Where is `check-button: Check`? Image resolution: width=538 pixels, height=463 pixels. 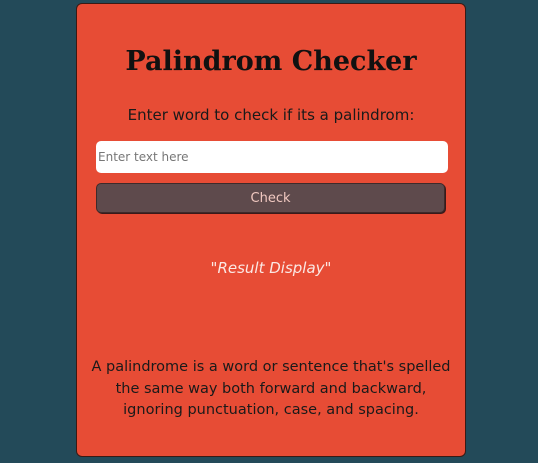 check-button: Check is located at coordinates (270, 198).